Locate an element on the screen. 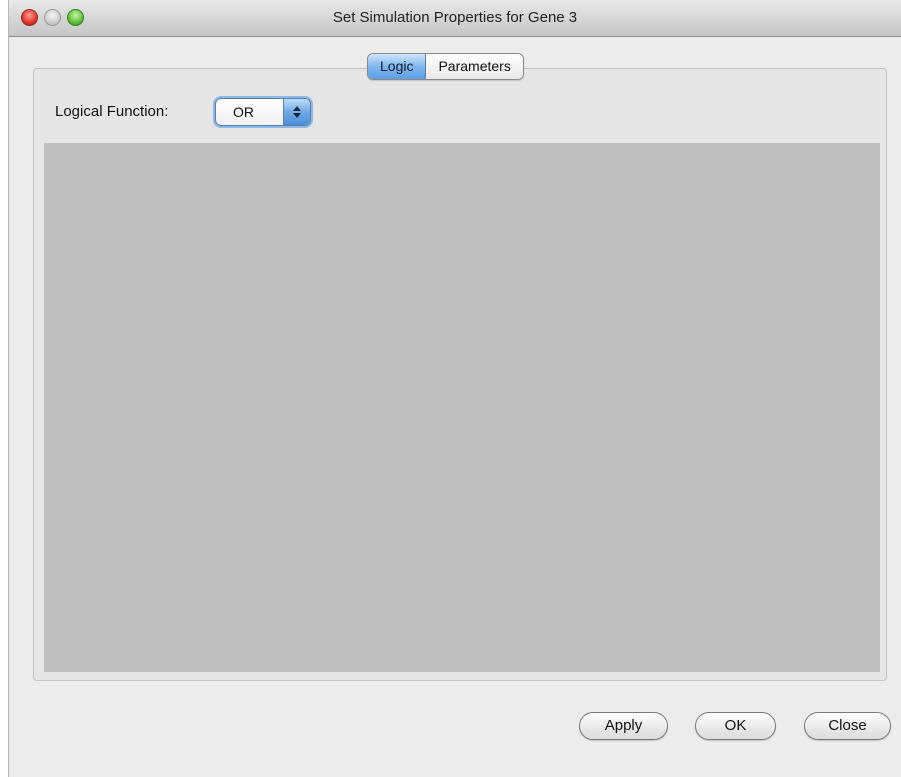  tab-bar: Logic Parameters is located at coordinates (445, 66).